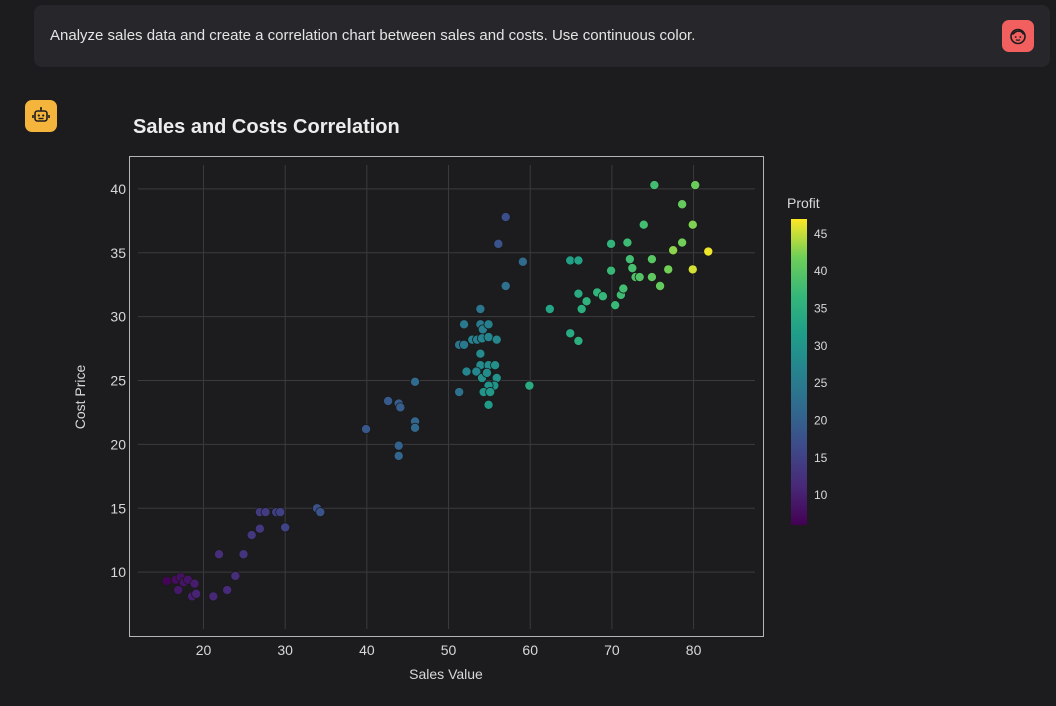 Image resolution: width=1056 pixels, height=706 pixels. Describe the element at coordinates (799, 372) in the screenshot. I see `colorbar` at that location.